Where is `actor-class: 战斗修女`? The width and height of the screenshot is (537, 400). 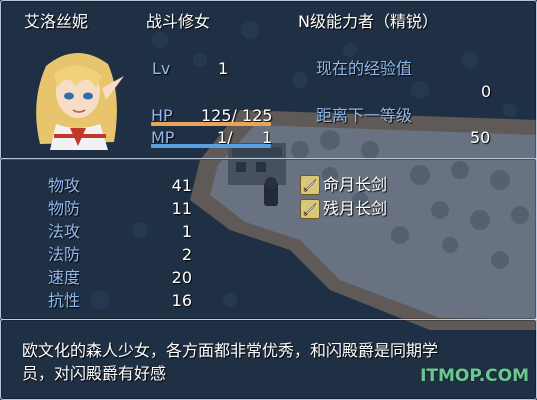 actor-class: 战斗修女 is located at coordinates (178, 21).